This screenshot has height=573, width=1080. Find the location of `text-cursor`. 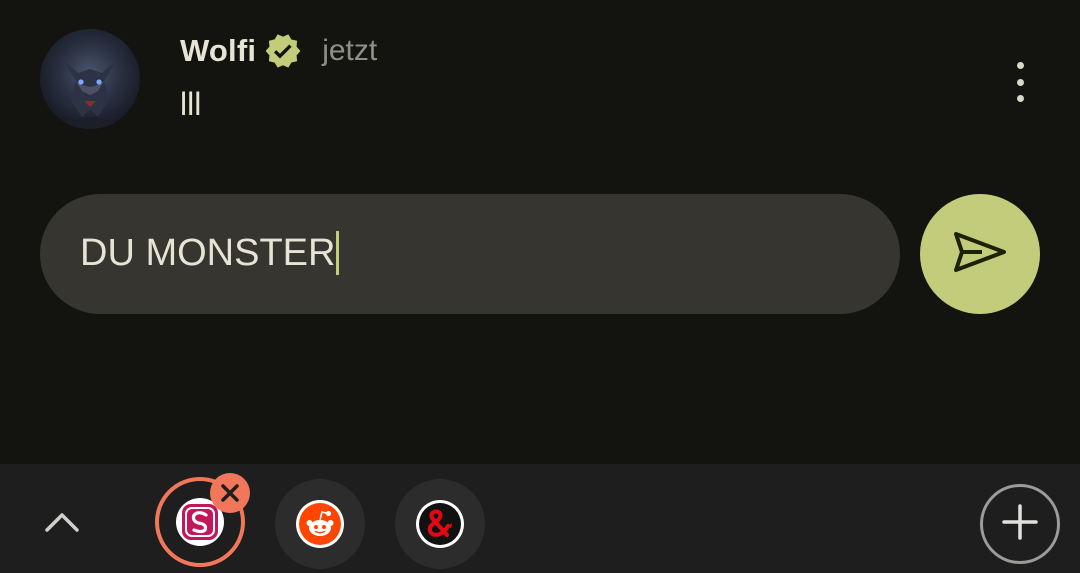

text-cursor is located at coordinates (338, 253).